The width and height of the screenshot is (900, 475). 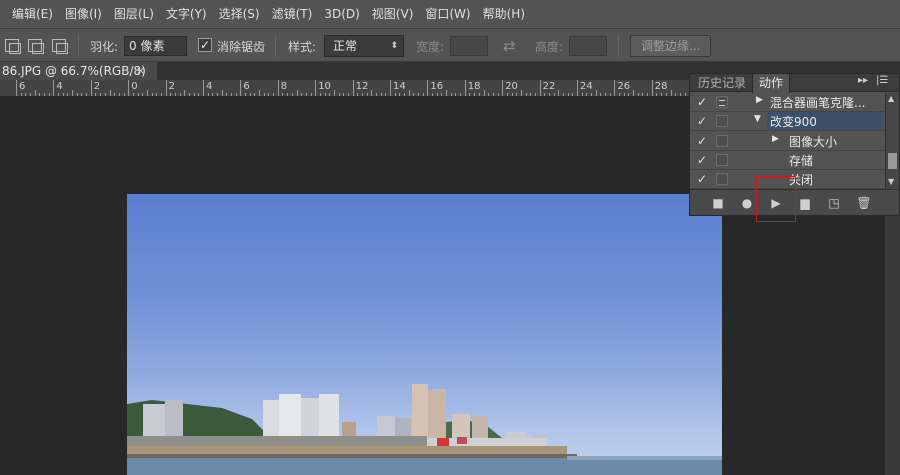 What do you see at coordinates (718, 203) in the screenshot?
I see `stop-icon: ■` at bounding box center [718, 203].